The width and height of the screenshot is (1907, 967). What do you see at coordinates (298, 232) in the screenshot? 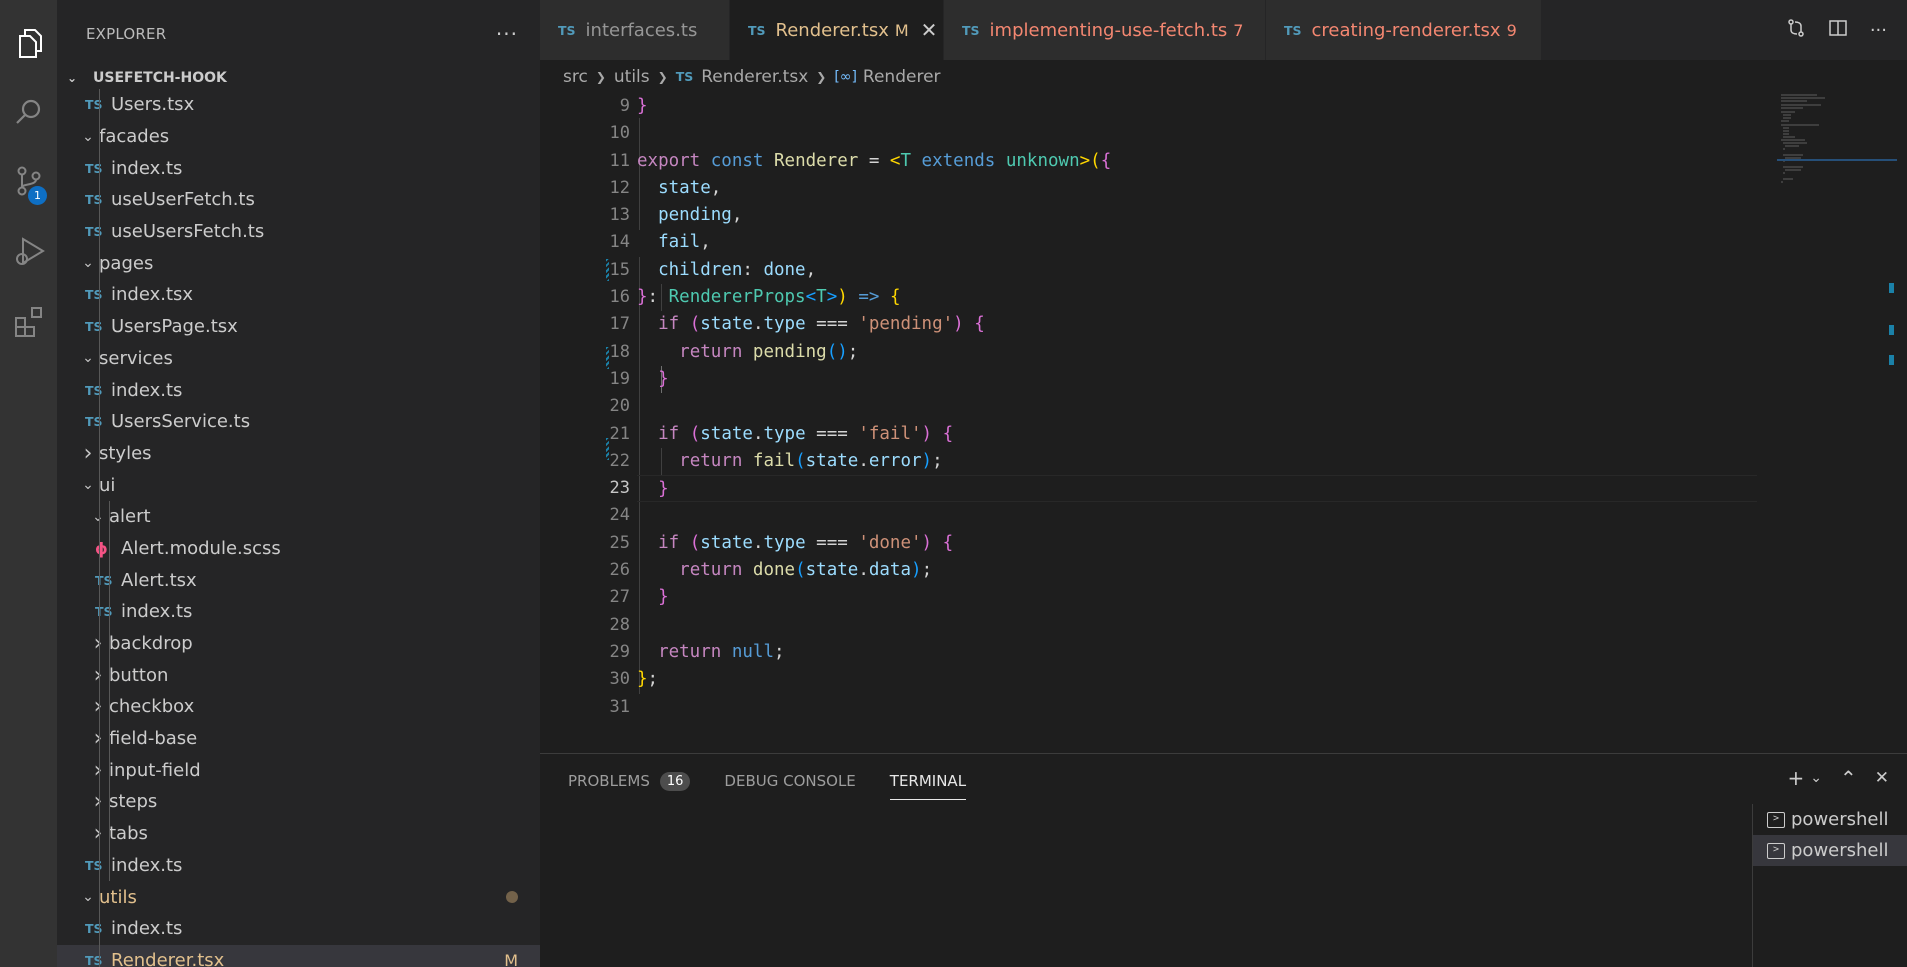
I see `file-item: TS useUsersFetch.ts` at bounding box center [298, 232].